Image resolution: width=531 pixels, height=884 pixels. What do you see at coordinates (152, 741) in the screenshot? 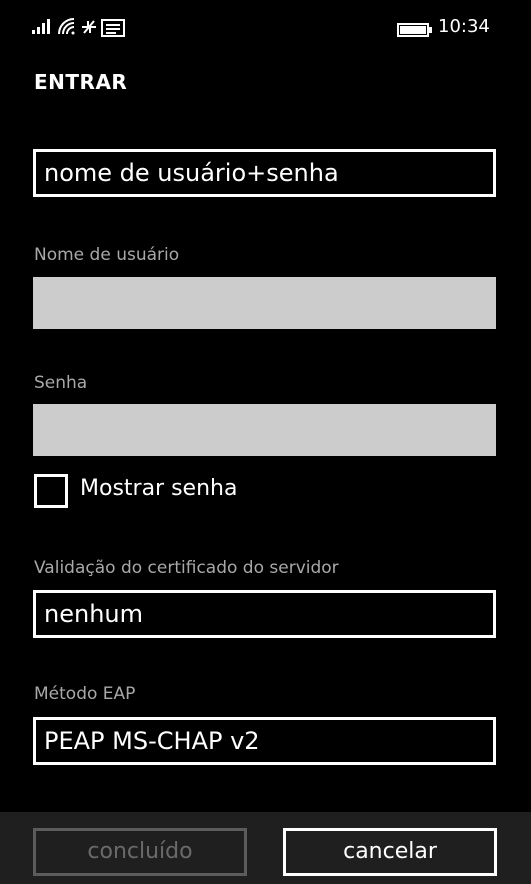
I see `eap-method-value: PEAP MS-CHAP v2` at bounding box center [152, 741].